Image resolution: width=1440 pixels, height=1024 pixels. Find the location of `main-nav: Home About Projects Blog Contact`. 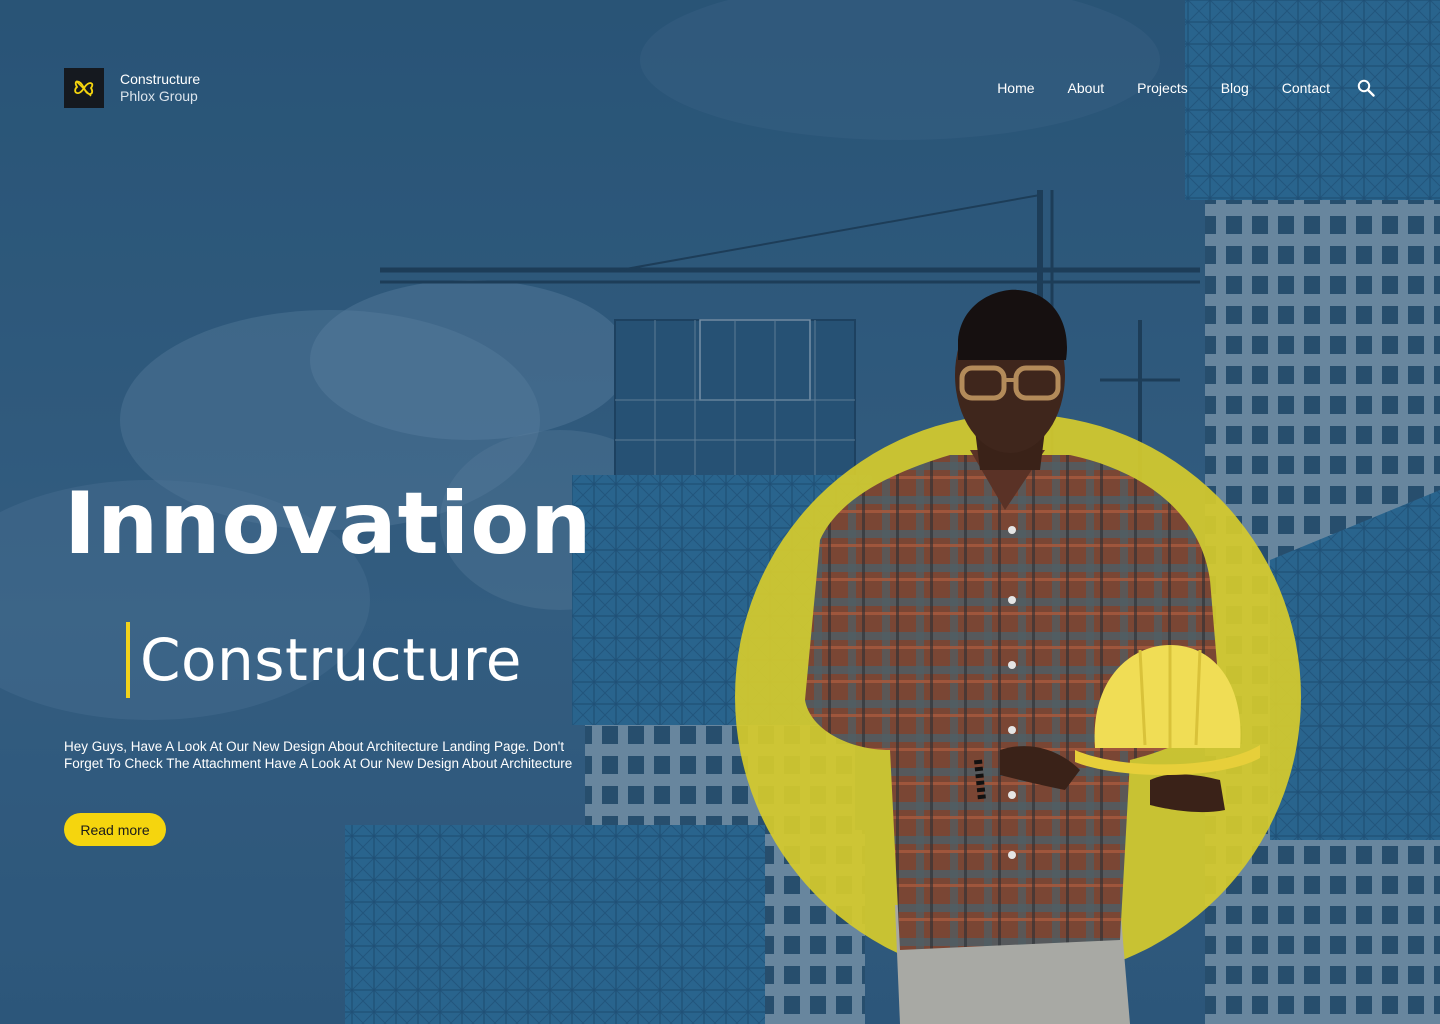

main-nav: Home About Projects Blog Contact is located at coordinates (1186, 88).